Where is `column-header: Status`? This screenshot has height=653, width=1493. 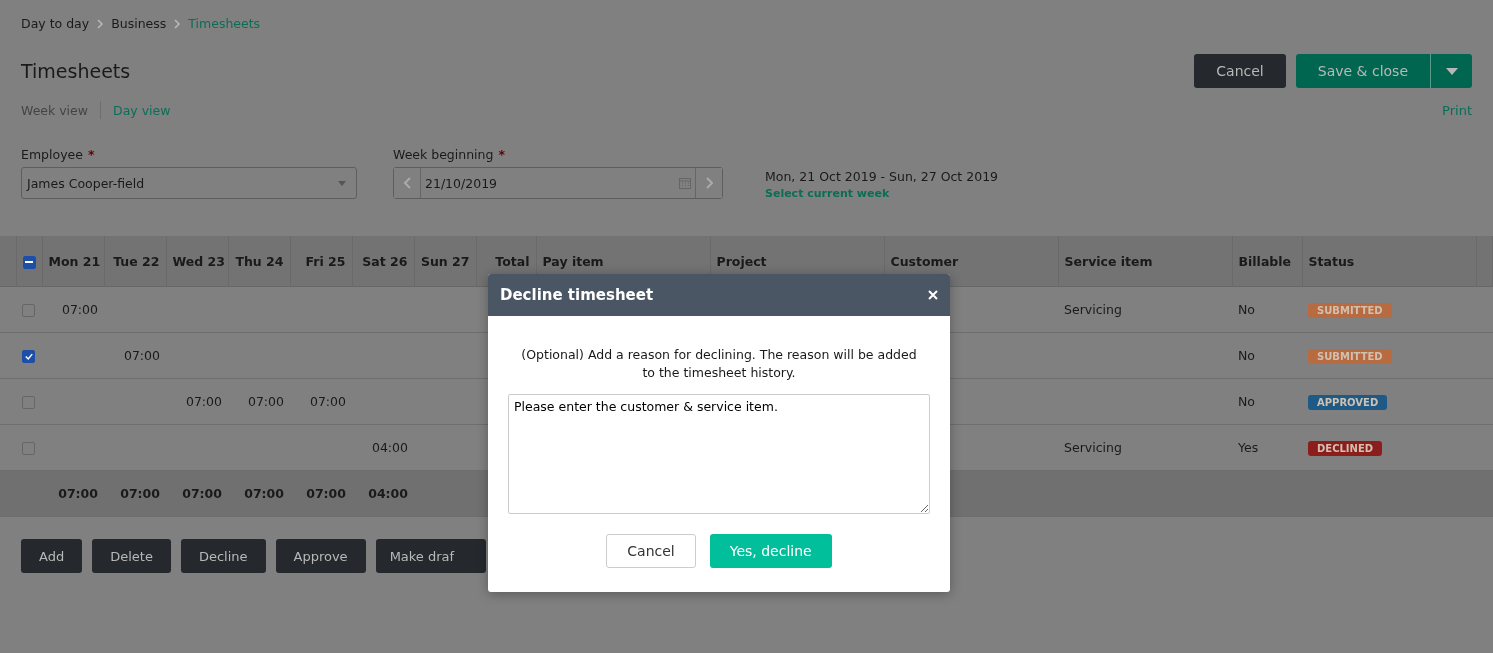 column-header: Status is located at coordinates (1331, 261).